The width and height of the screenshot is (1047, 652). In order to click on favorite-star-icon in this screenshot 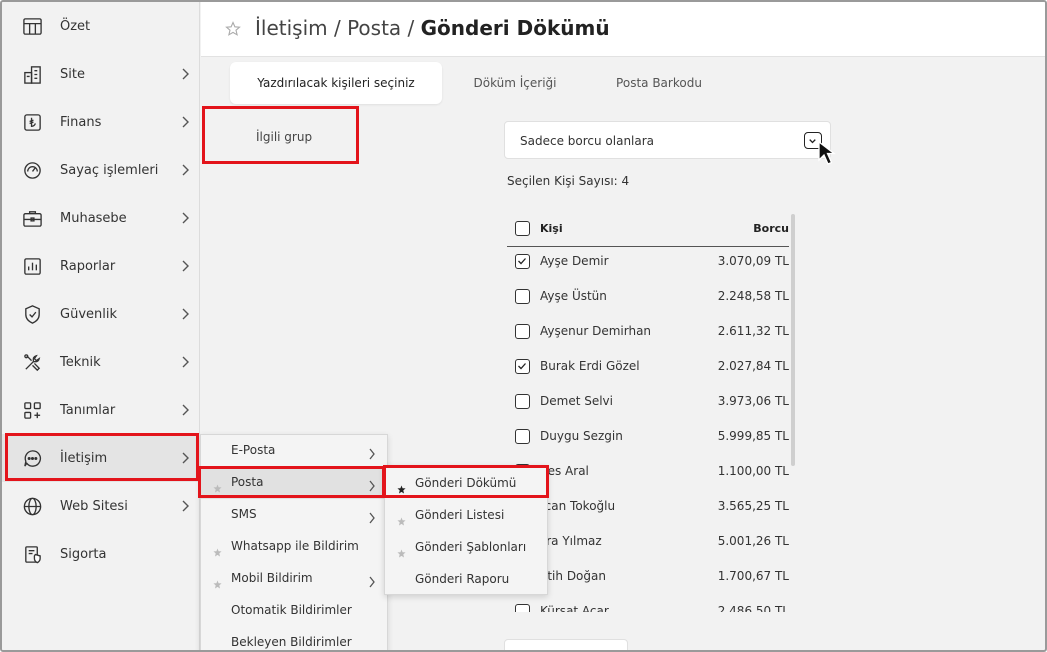, I will do `click(233, 29)`.